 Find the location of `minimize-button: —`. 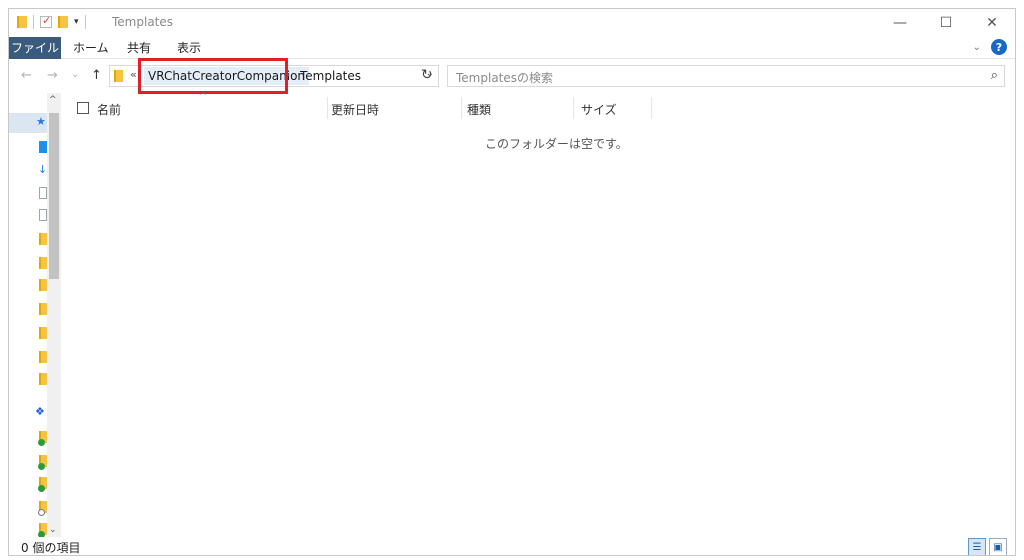

minimize-button: — is located at coordinates (900, 23).